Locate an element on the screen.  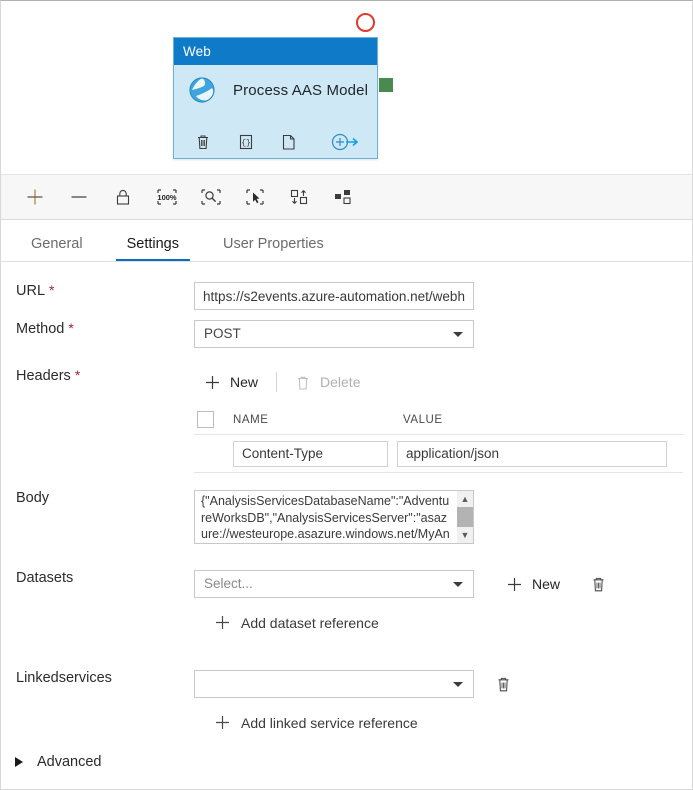
add-dataset-reference-button: Add dataset reference is located at coordinates (453, 622).